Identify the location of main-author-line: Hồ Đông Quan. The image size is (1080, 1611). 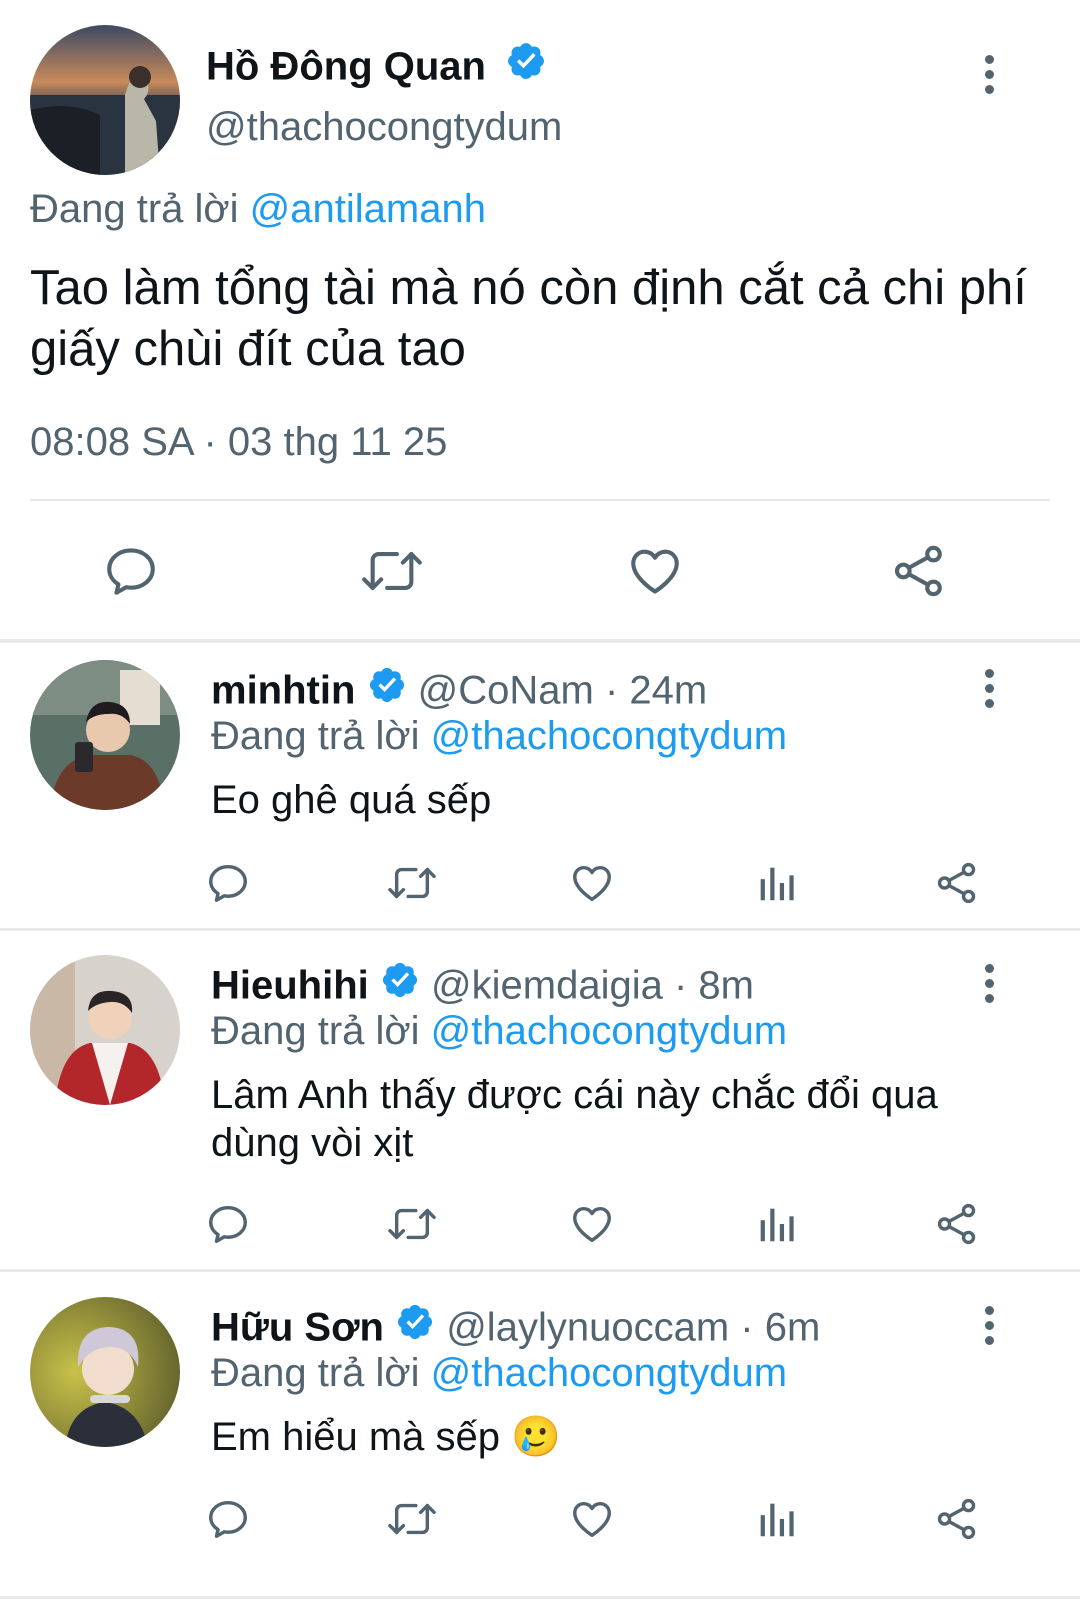
(376, 69).